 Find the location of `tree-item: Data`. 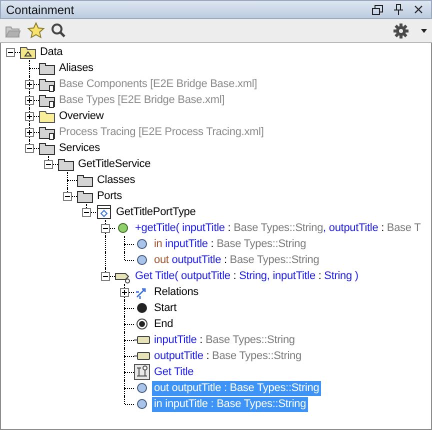

tree-item: Data is located at coordinates (51, 52).